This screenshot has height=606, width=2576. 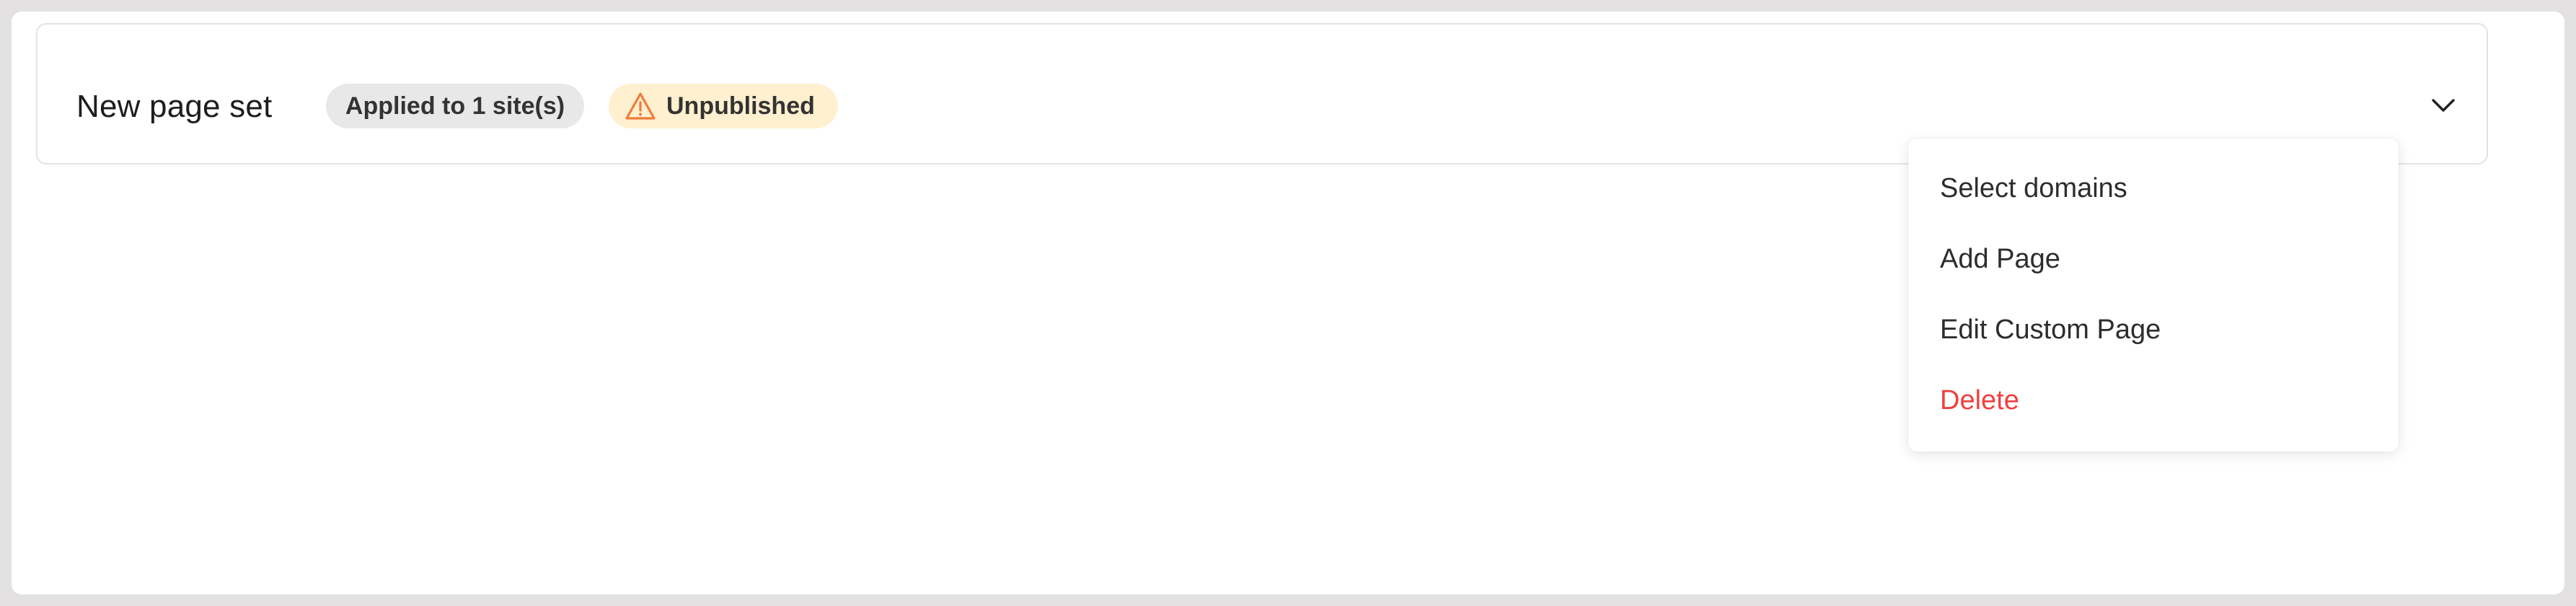 What do you see at coordinates (740, 106) in the screenshot?
I see `status-badge-label: Unpublished` at bounding box center [740, 106].